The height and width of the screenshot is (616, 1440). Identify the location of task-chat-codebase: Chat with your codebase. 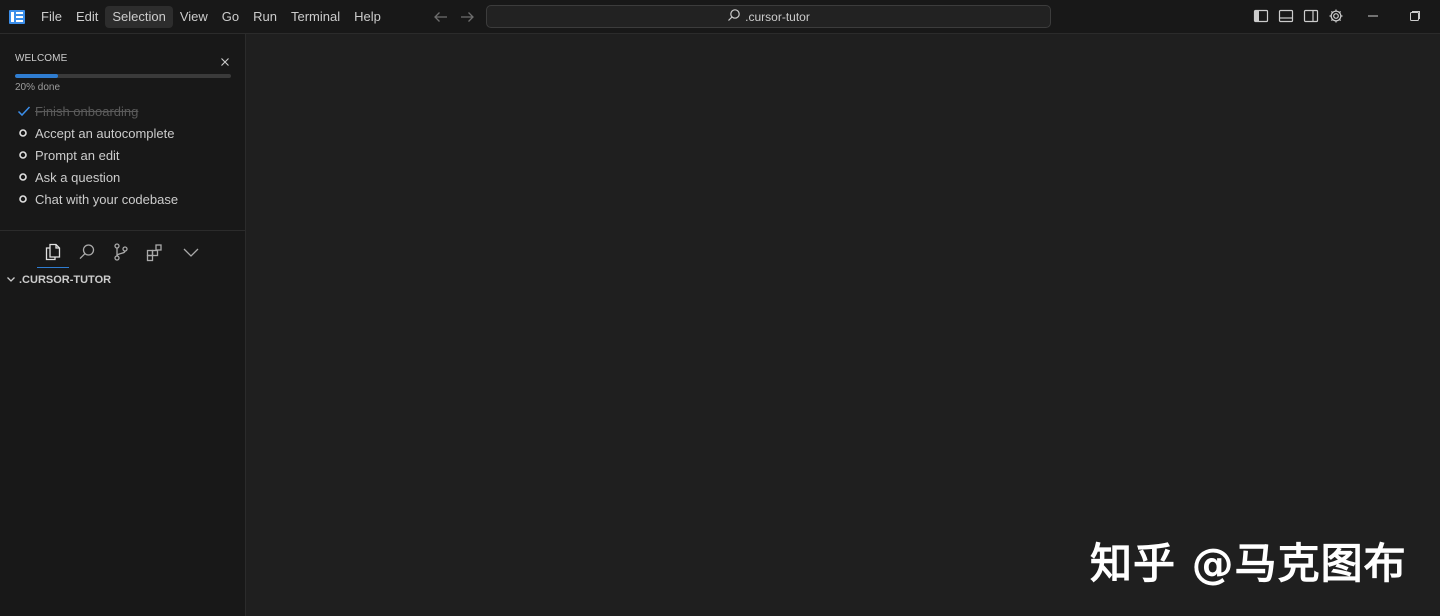
(97, 199).